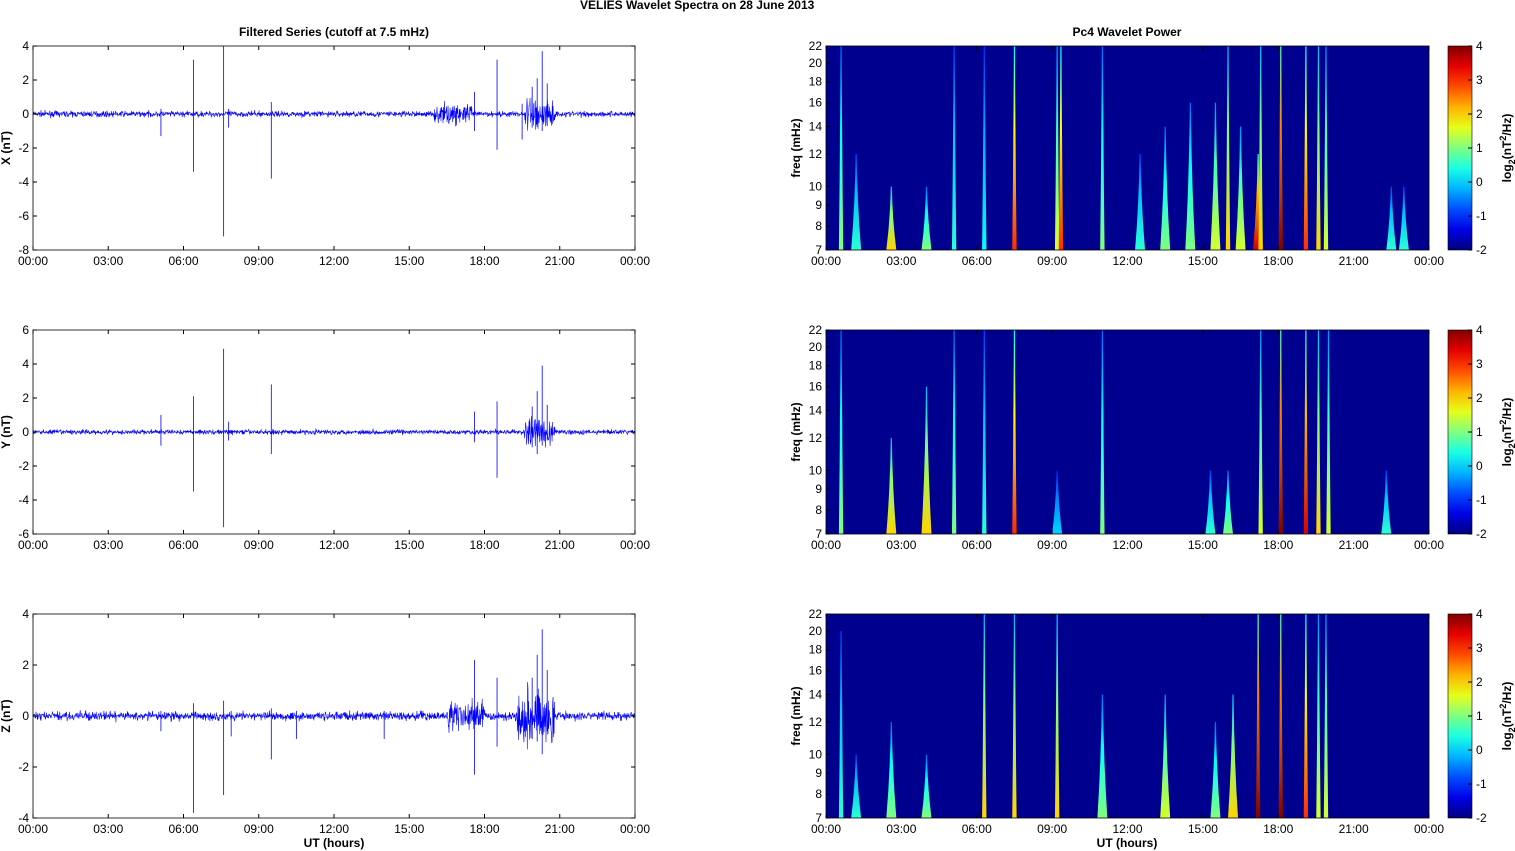 The width and height of the screenshot is (1515, 851). I want to click on y-tick-label: -4, so click(23, 500).